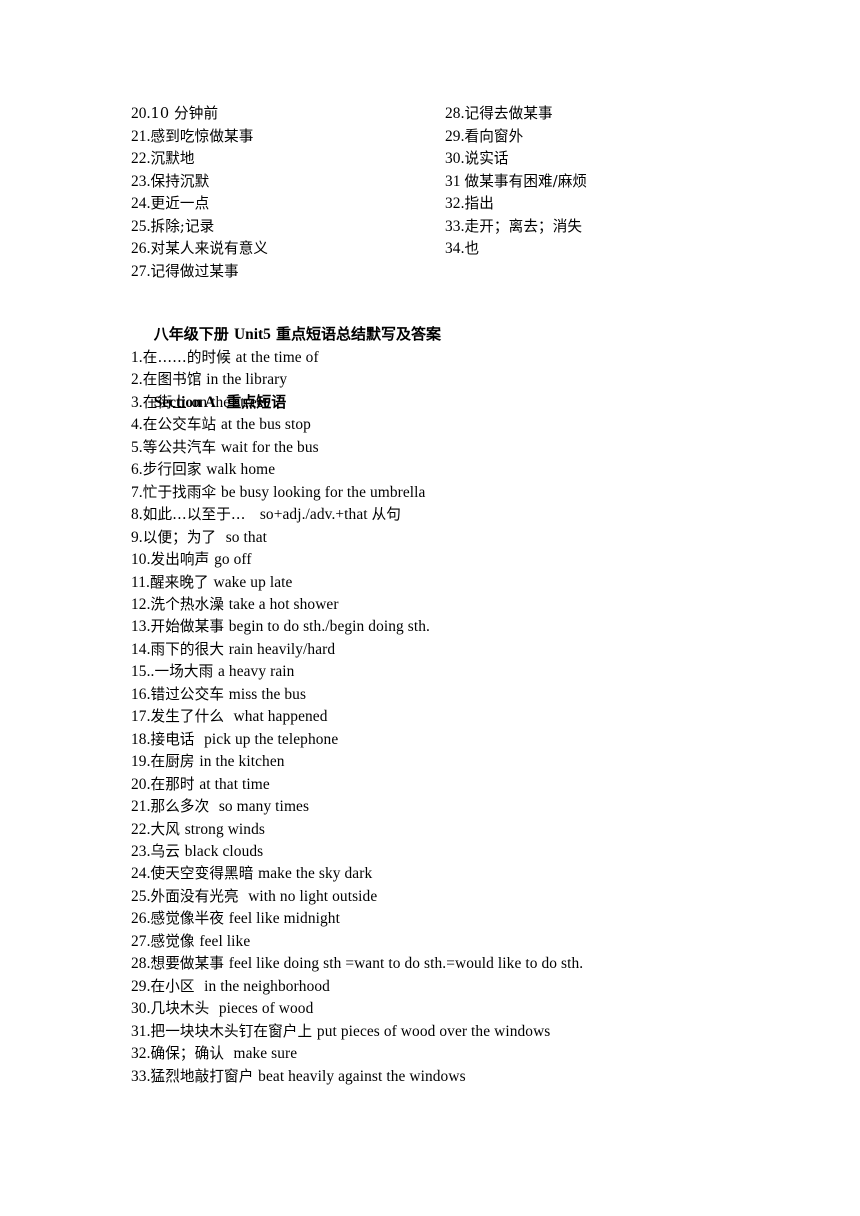  I want to click on list-item: 24.更近一点, so click(199, 204).